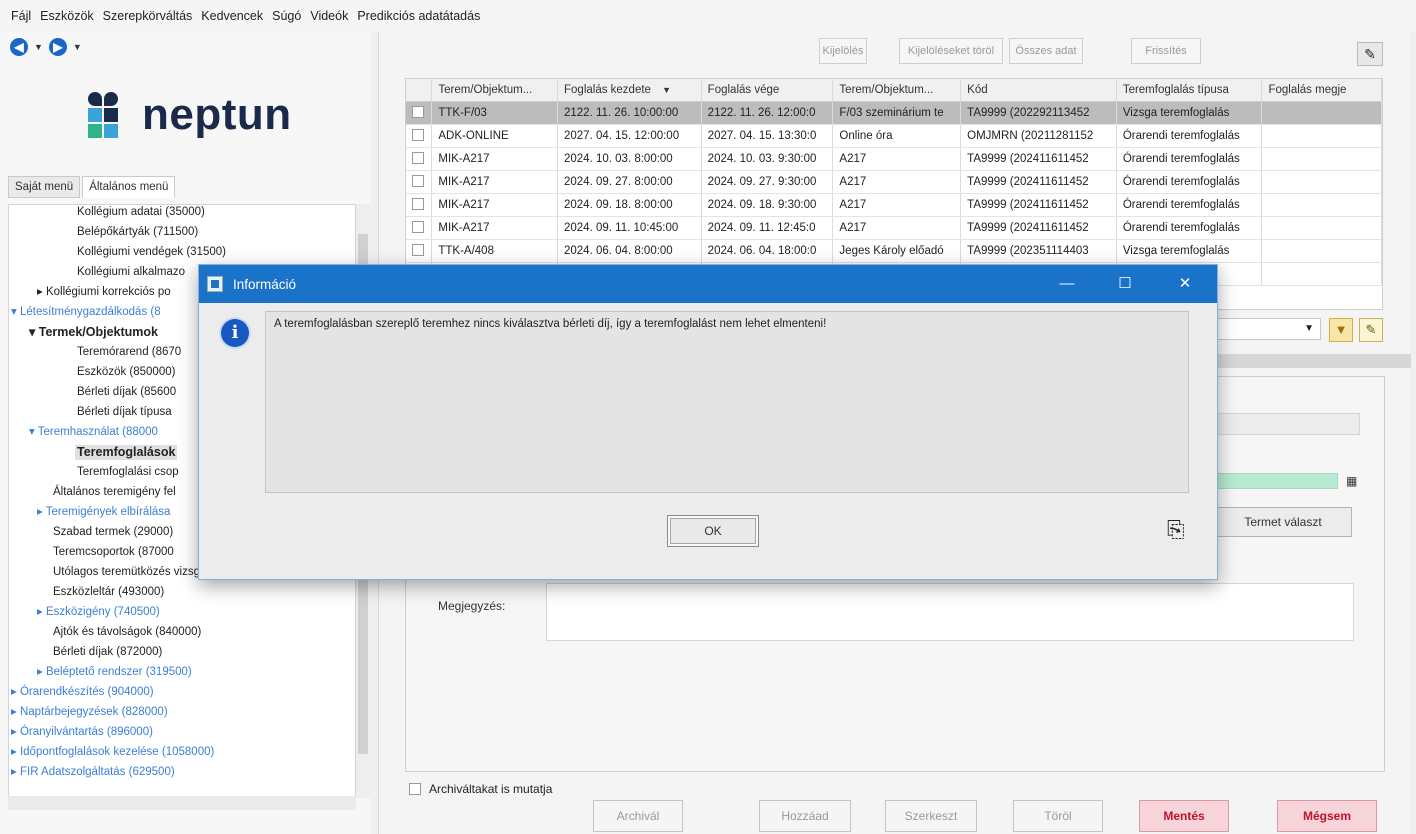  What do you see at coordinates (1046, 51) in the screenshot?
I see `all-data-button: Összes adat` at bounding box center [1046, 51].